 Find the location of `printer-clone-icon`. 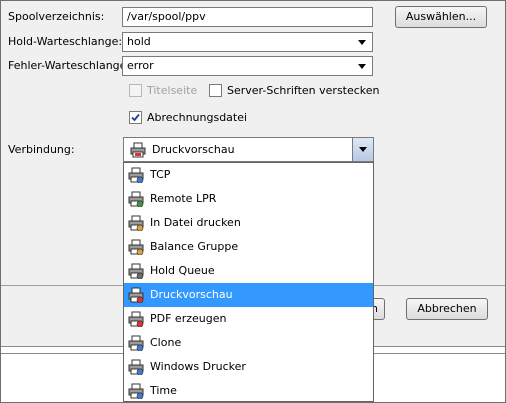

printer-clone-icon is located at coordinates (136, 344).